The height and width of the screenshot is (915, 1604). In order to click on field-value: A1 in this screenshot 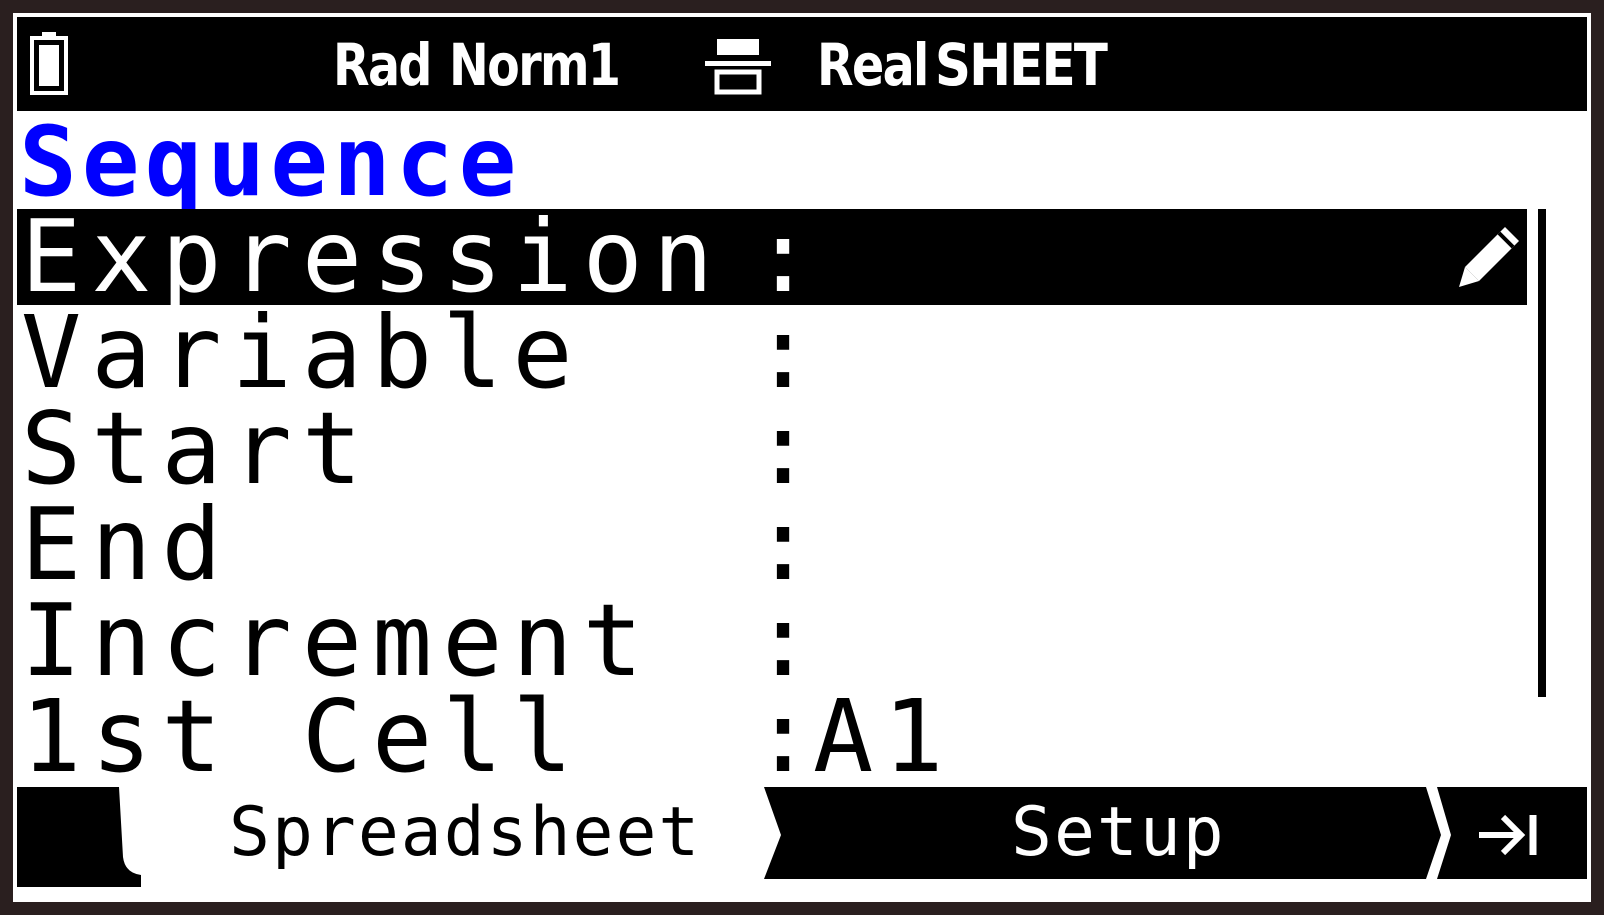, I will do `click(883, 737)`.